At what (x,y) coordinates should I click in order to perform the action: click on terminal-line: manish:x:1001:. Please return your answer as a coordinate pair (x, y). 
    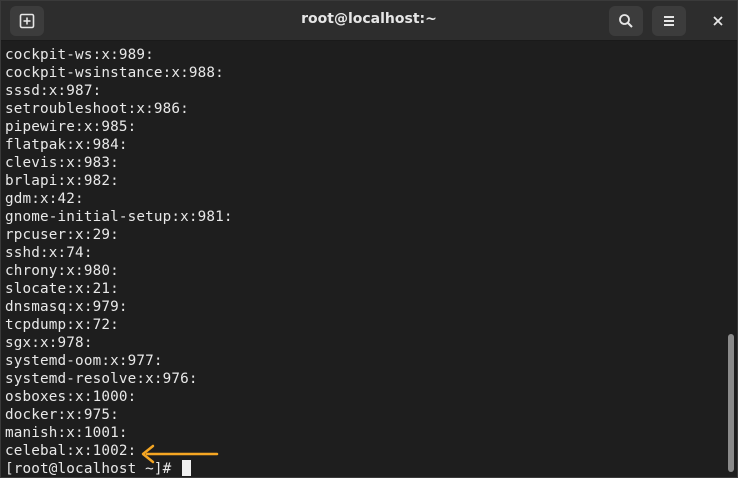
    Looking at the image, I should click on (66, 433).